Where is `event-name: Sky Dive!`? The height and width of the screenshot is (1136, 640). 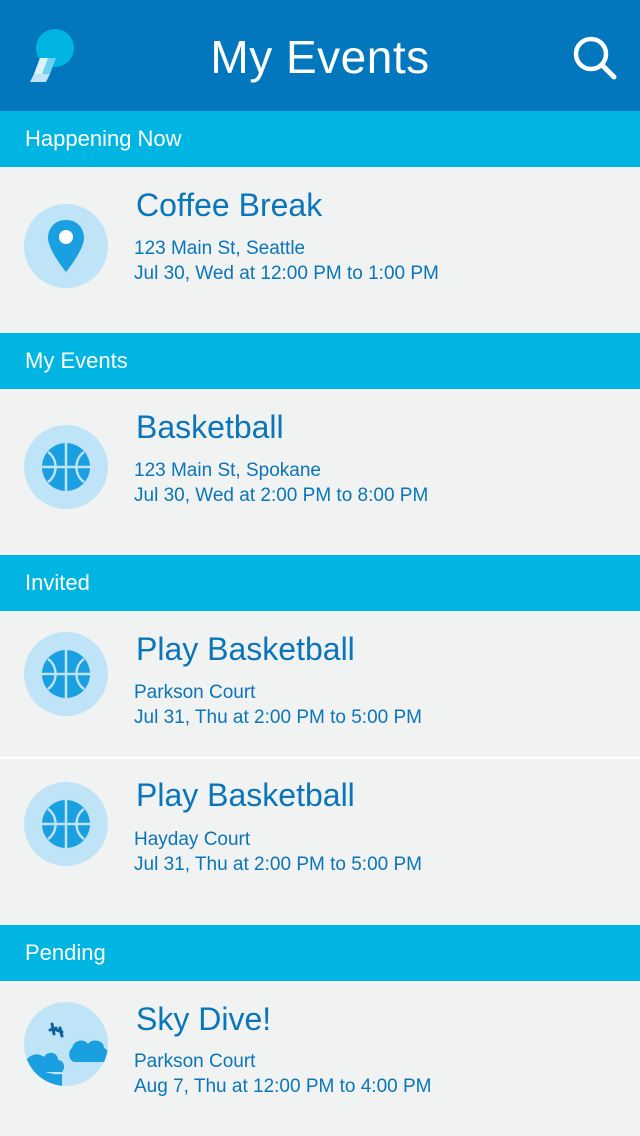 event-name: Sky Dive! is located at coordinates (204, 1019).